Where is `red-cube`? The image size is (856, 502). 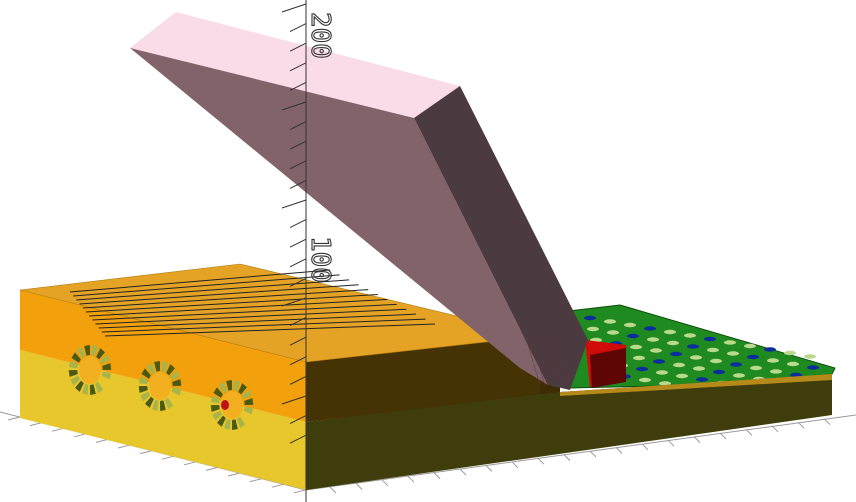
red-cube is located at coordinates (605, 364).